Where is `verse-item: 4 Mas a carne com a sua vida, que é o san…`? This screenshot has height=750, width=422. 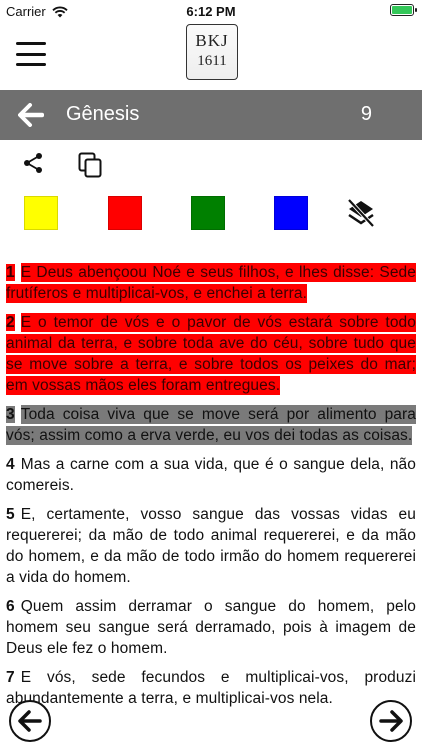 verse-item: 4 Mas a carne com a sua vida, que é o san… is located at coordinates (211, 475).